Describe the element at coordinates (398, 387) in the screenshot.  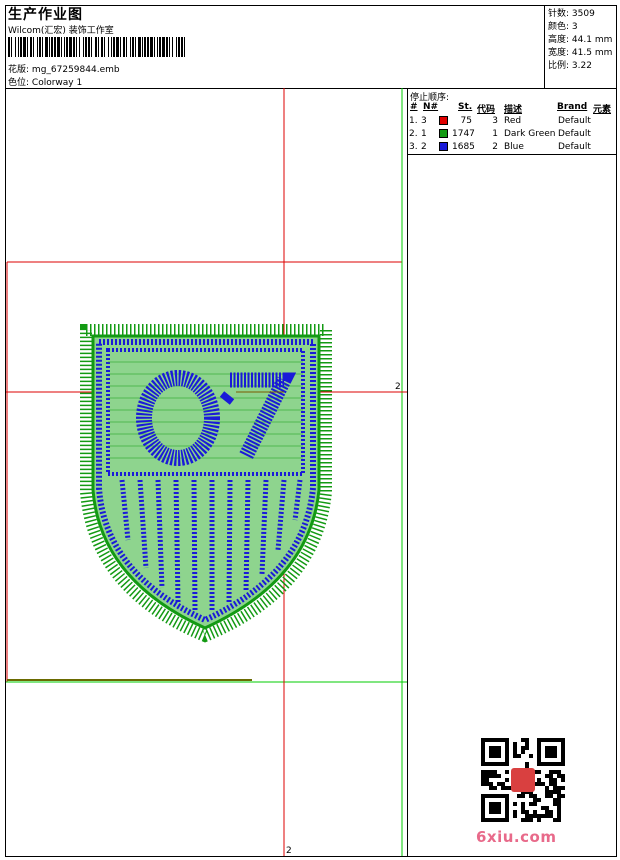
I see `guide-label-right: 2` at that location.